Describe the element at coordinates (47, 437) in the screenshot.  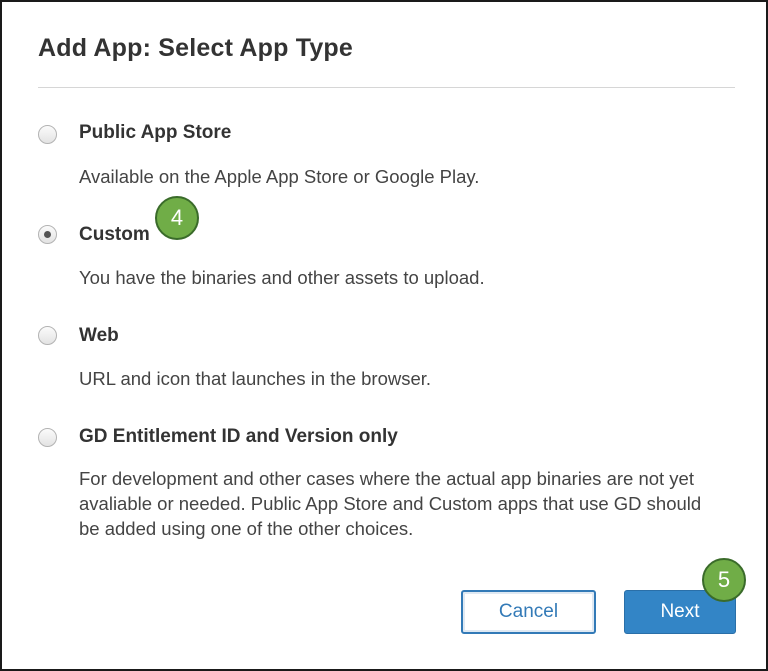
I see `radio-gd-entitlement` at that location.